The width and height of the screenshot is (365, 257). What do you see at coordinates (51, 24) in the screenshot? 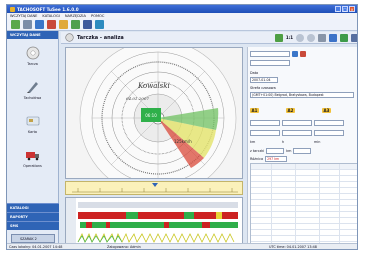
I see `printer-icon` at bounding box center [51, 24].